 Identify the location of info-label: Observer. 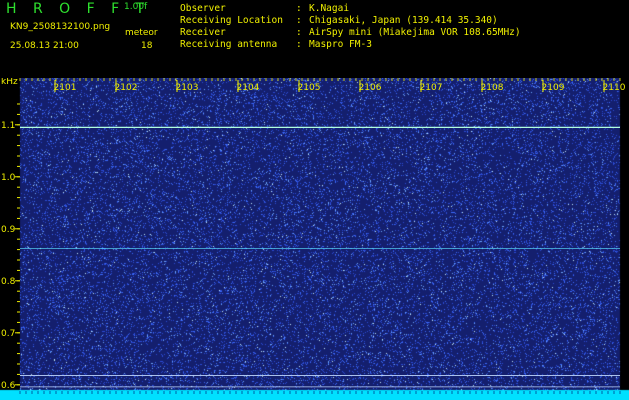
(203, 8).